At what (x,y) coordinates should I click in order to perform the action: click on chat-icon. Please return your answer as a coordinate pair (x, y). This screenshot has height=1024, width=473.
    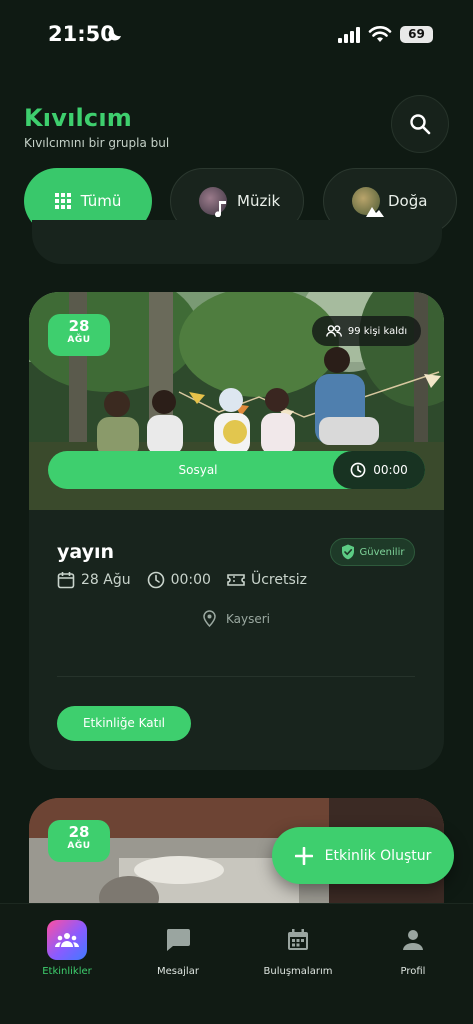
    Looking at the image, I should click on (178, 940).